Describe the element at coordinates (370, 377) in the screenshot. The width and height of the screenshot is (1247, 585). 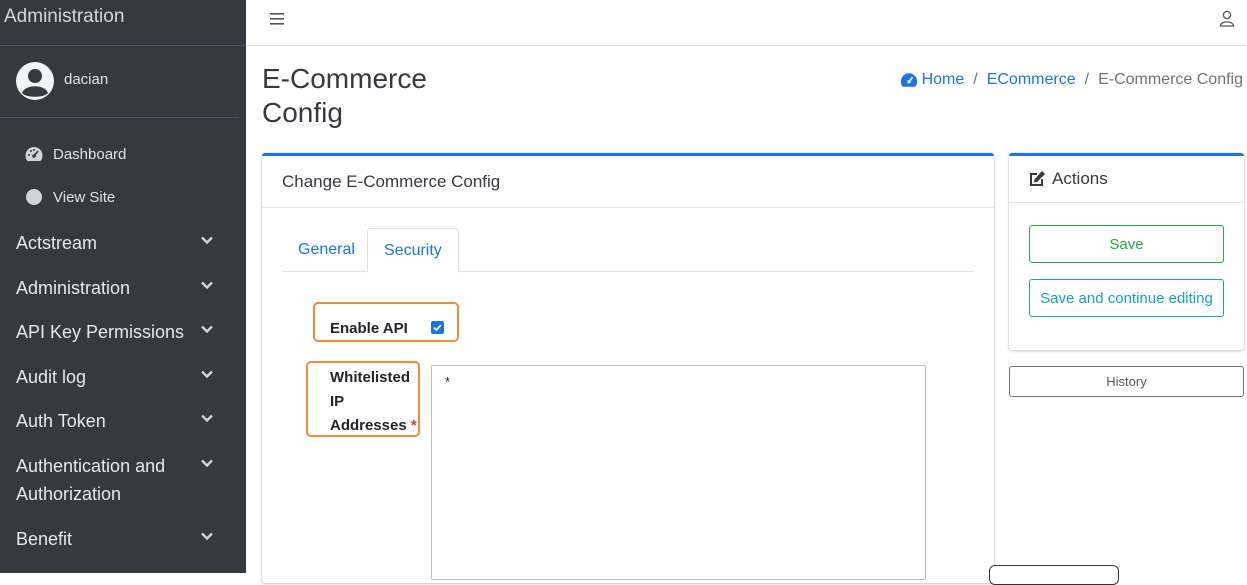
I see `label-line: Whitelisted` at that location.